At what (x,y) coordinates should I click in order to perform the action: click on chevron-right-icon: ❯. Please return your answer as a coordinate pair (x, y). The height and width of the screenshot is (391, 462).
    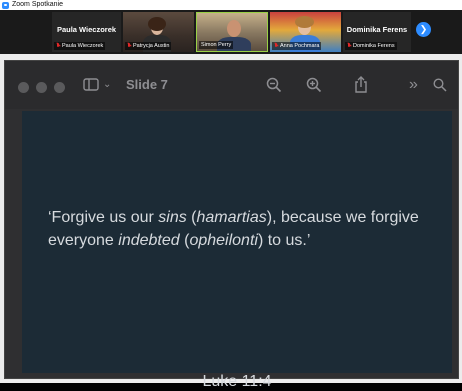
    Looking at the image, I should click on (423, 29).